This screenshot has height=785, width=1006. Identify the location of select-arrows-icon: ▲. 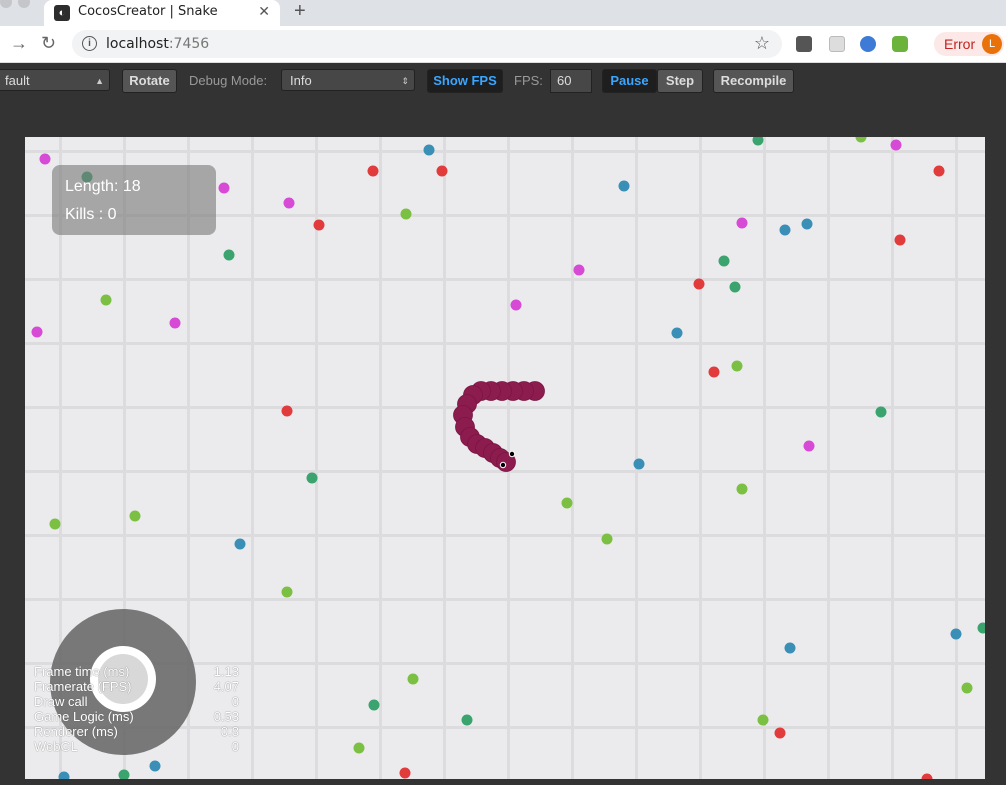
(99, 81).